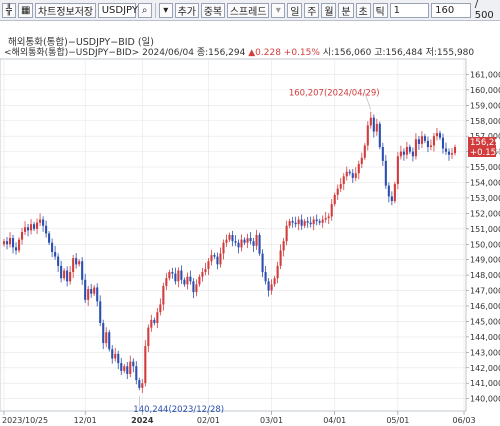 The image size is (500, 426). I want to click on x-tick-label: 02/01, so click(208, 420).